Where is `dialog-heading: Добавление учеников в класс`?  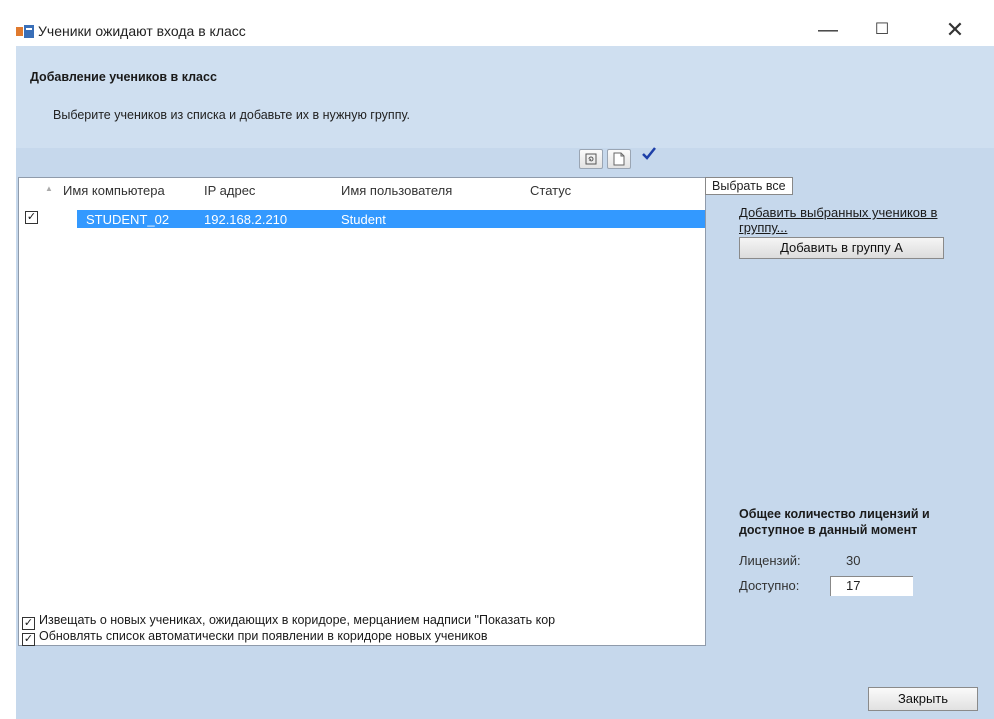 dialog-heading: Добавление учеников в класс is located at coordinates (123, 77).